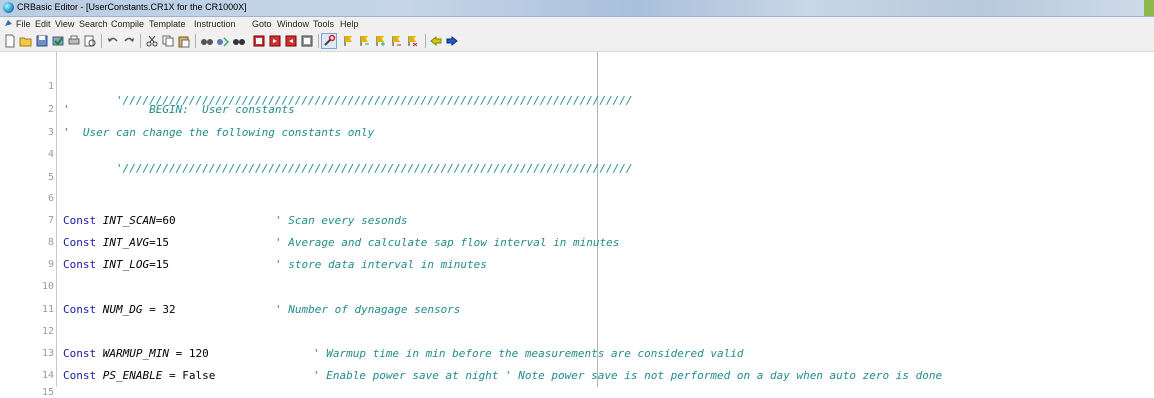 The height and width of the screenshot is (398, 1154). Describe the element at coordinates (47, 286) in the screenshot. I see `line-number: 10` at that location.